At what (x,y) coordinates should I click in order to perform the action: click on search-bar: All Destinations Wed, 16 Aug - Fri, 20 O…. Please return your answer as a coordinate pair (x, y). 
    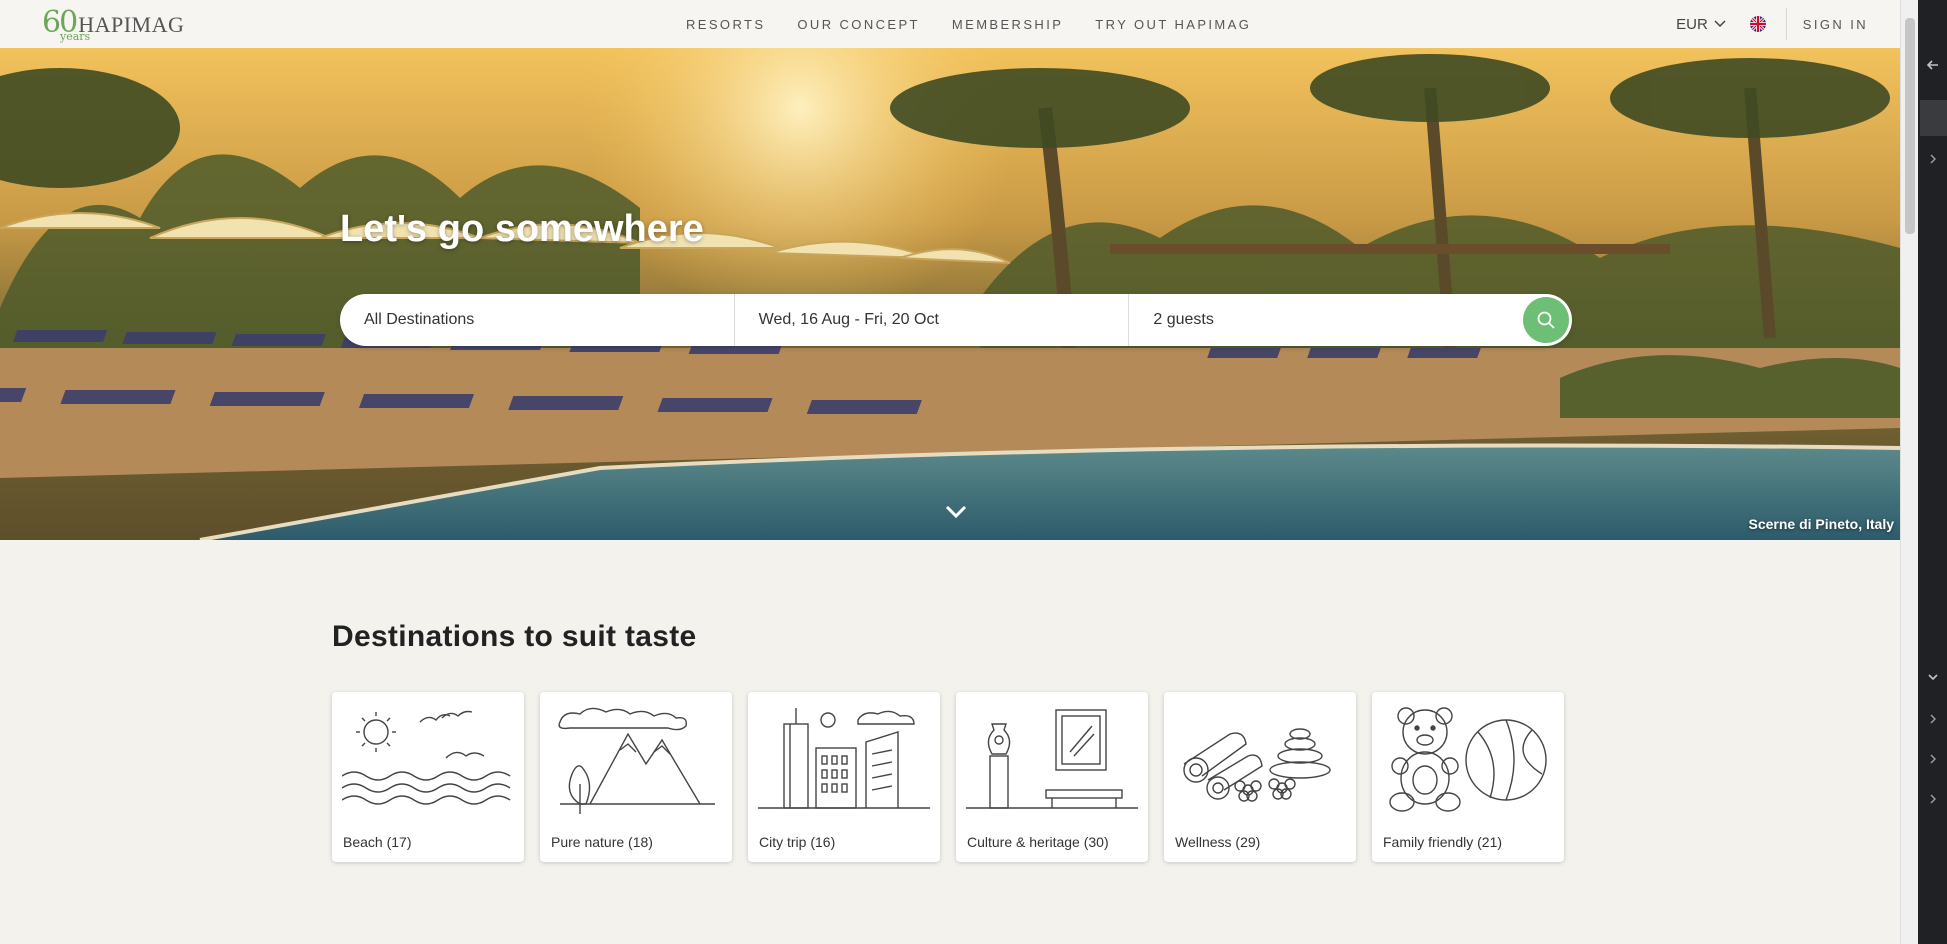
    Looking at the image, I should click on (956, 320).